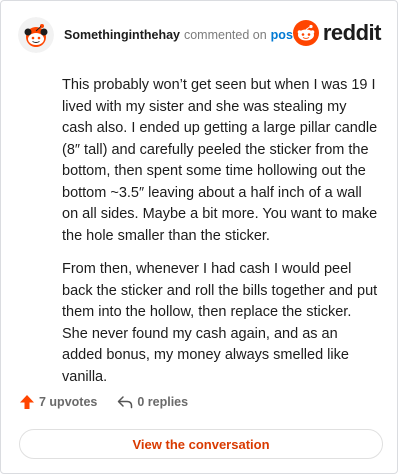 The height and width of the screenshot is (476, 400). Describe the element at coordinates (163, 402) in the screenshot. I see `reply-count: 0 replies` at that location.